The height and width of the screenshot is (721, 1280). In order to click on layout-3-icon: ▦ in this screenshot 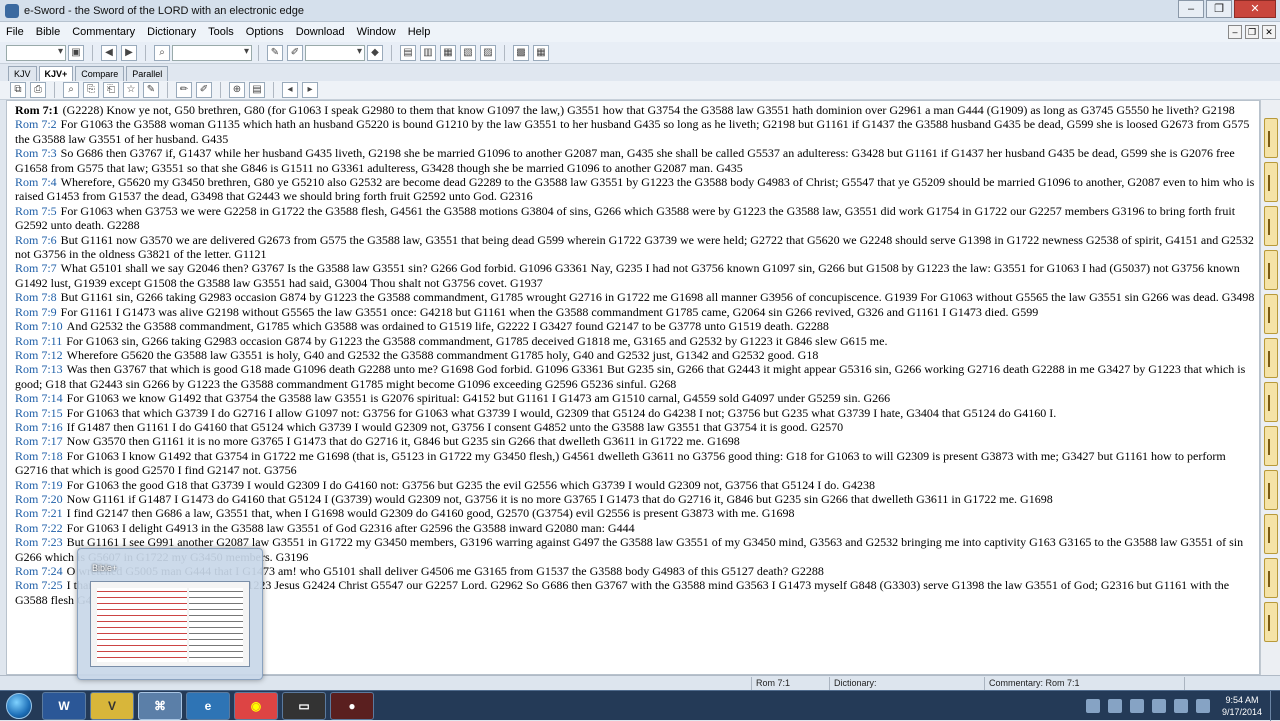, I will do `click(448, 52)`.